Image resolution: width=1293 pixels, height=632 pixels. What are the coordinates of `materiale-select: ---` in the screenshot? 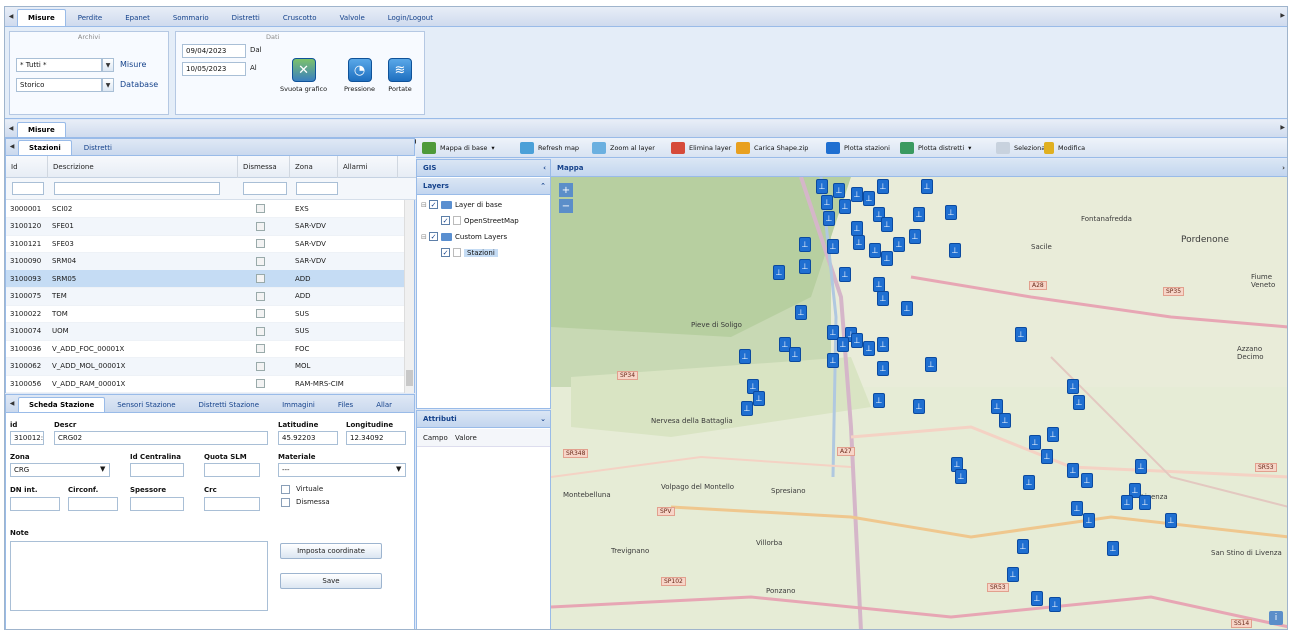 It's located at (342, 470).